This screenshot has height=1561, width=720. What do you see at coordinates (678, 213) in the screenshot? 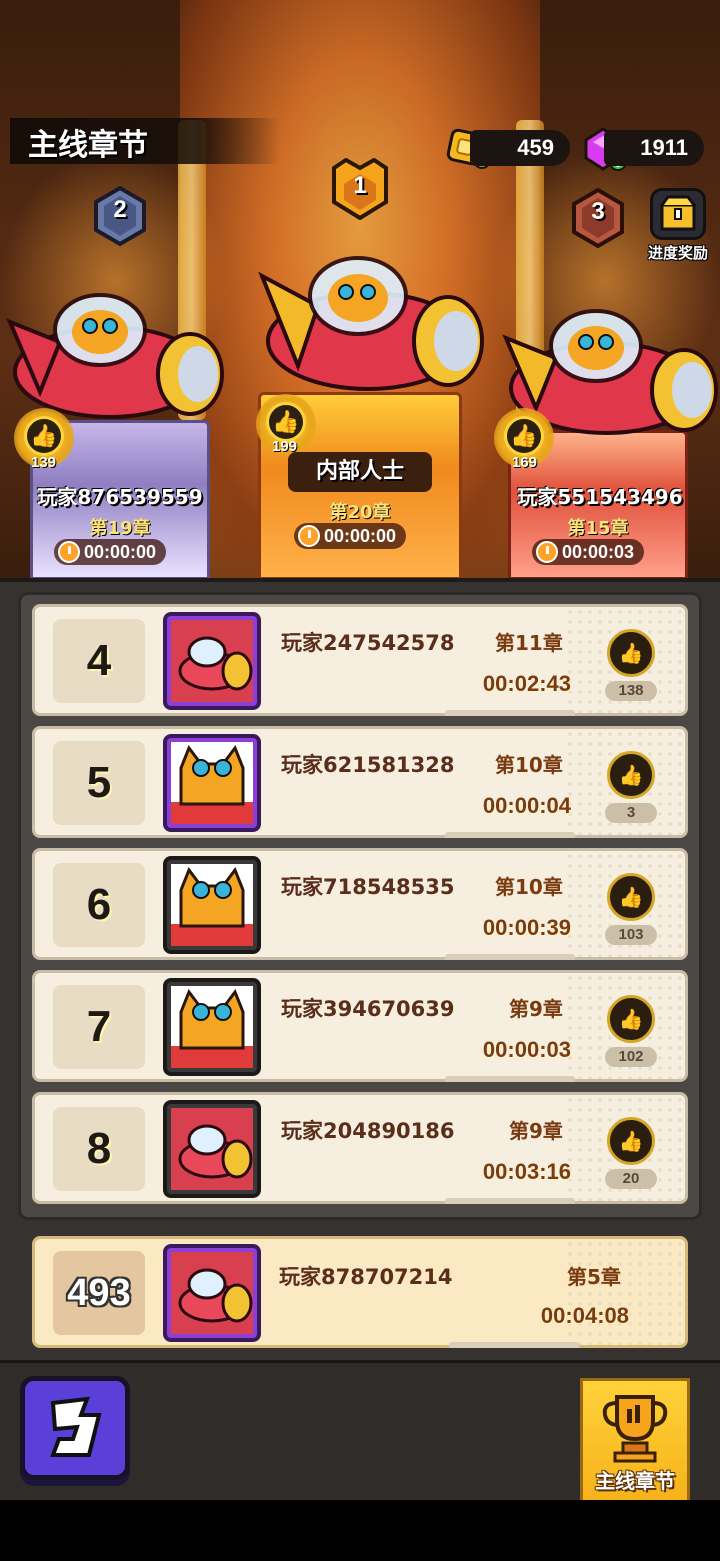
I see `treasure-chest-icon` at bounding box center [678, 213].